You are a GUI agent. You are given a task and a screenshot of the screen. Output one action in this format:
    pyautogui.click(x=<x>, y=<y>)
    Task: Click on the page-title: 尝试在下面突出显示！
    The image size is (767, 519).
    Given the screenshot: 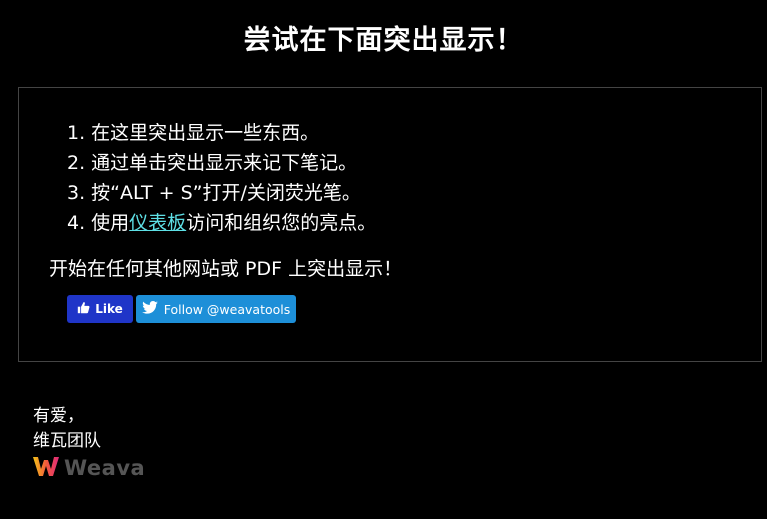 What is the action you would take?
    pyautogui.click(x=383, y=40)
    